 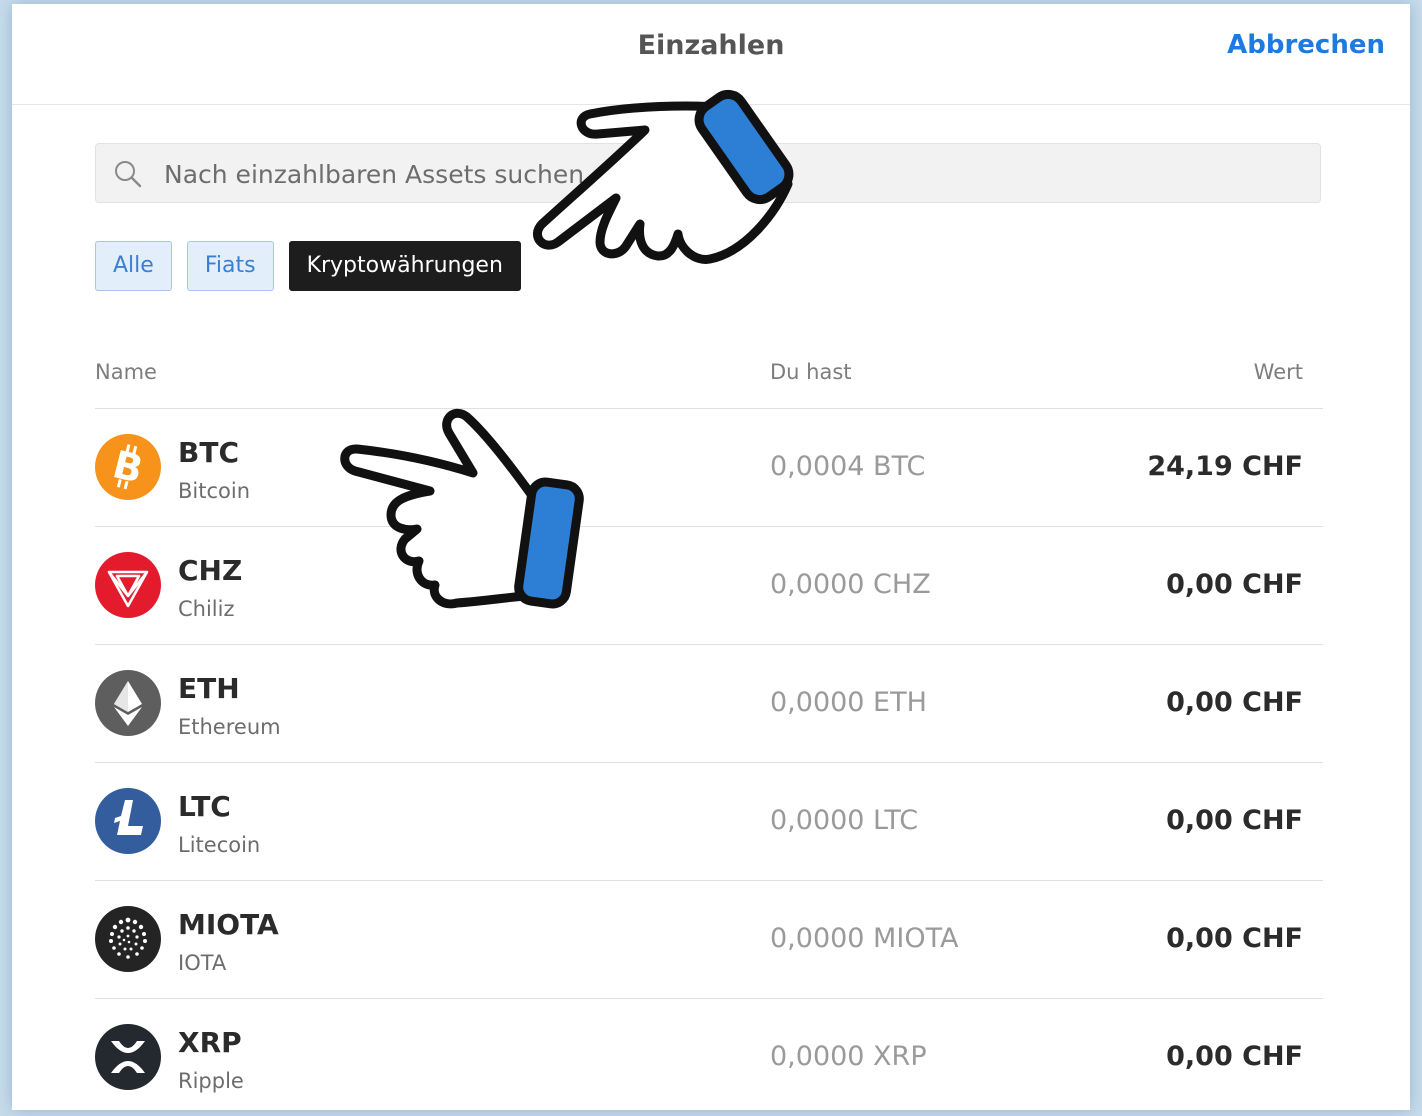 What do you see at coordinates (214, 491) in the screenshot?
I see `asset-name: Bitcoin` at bounding box center [214, 491].